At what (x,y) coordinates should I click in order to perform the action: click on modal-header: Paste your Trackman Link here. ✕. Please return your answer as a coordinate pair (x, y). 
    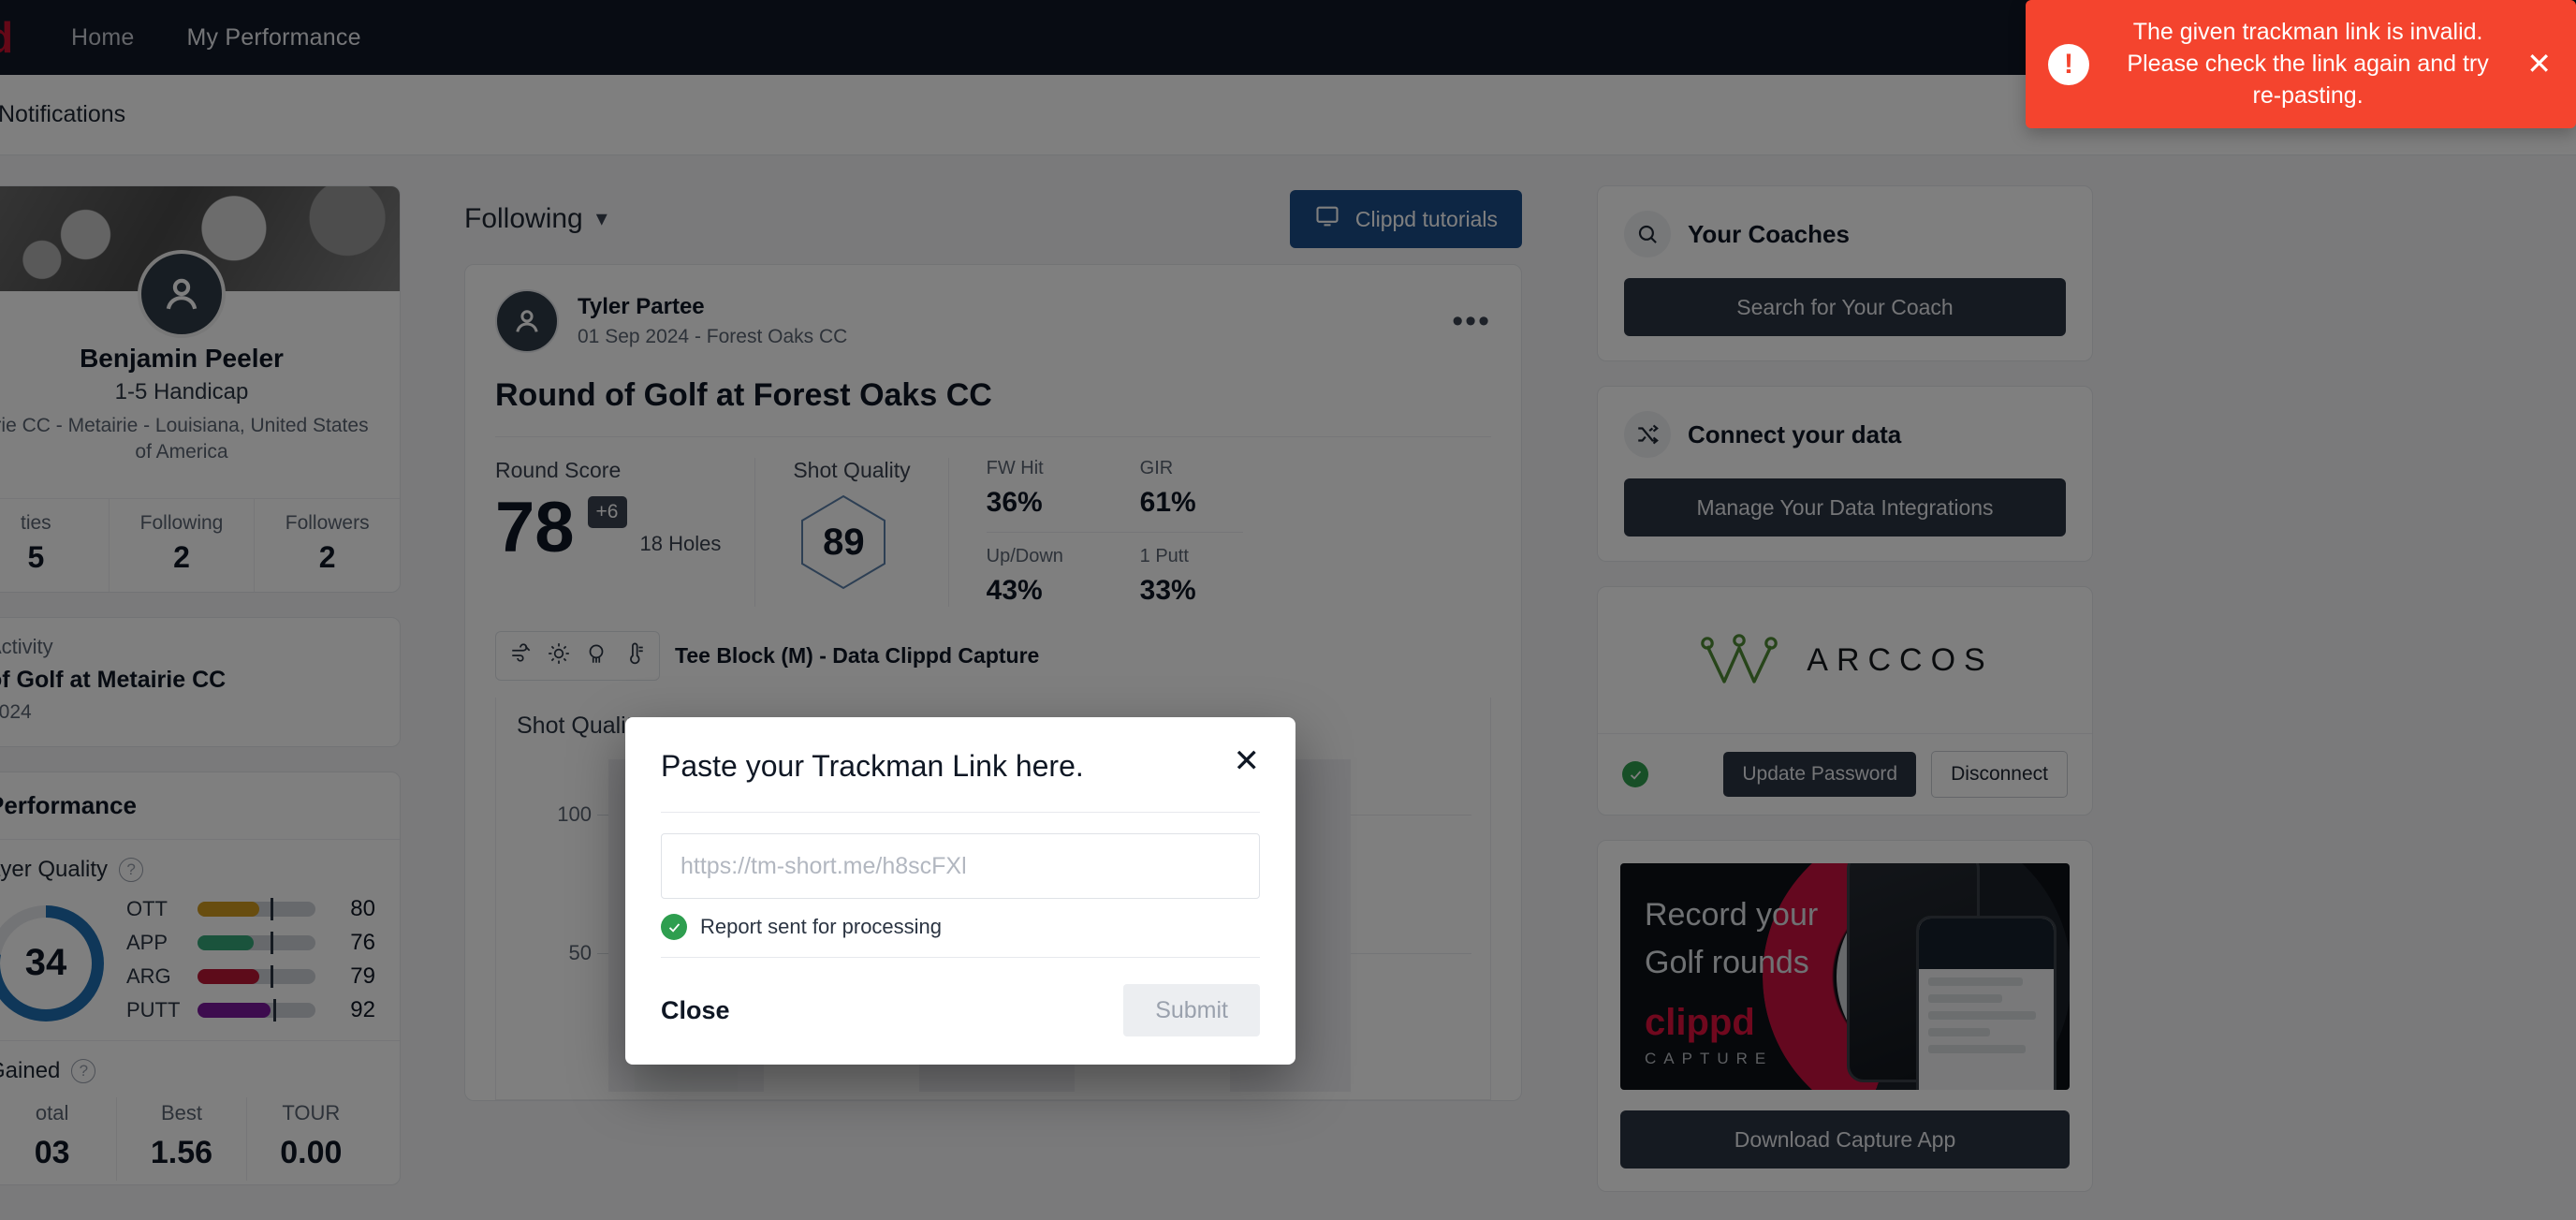
    Looking at the image, I should click on (961, 764).